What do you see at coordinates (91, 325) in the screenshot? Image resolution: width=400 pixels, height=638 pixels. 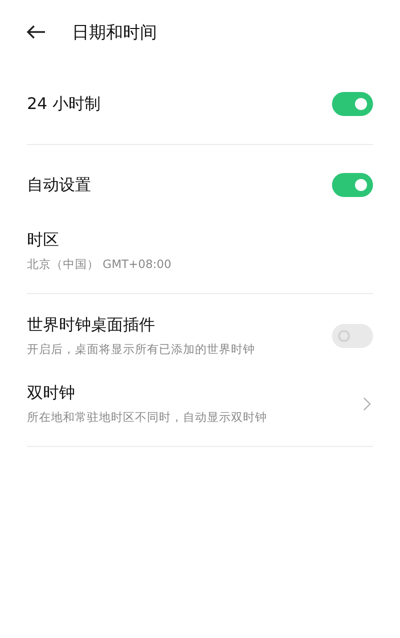 I see `setting-title: 世界时钟桌面插件` at bounding box center [91, 325].